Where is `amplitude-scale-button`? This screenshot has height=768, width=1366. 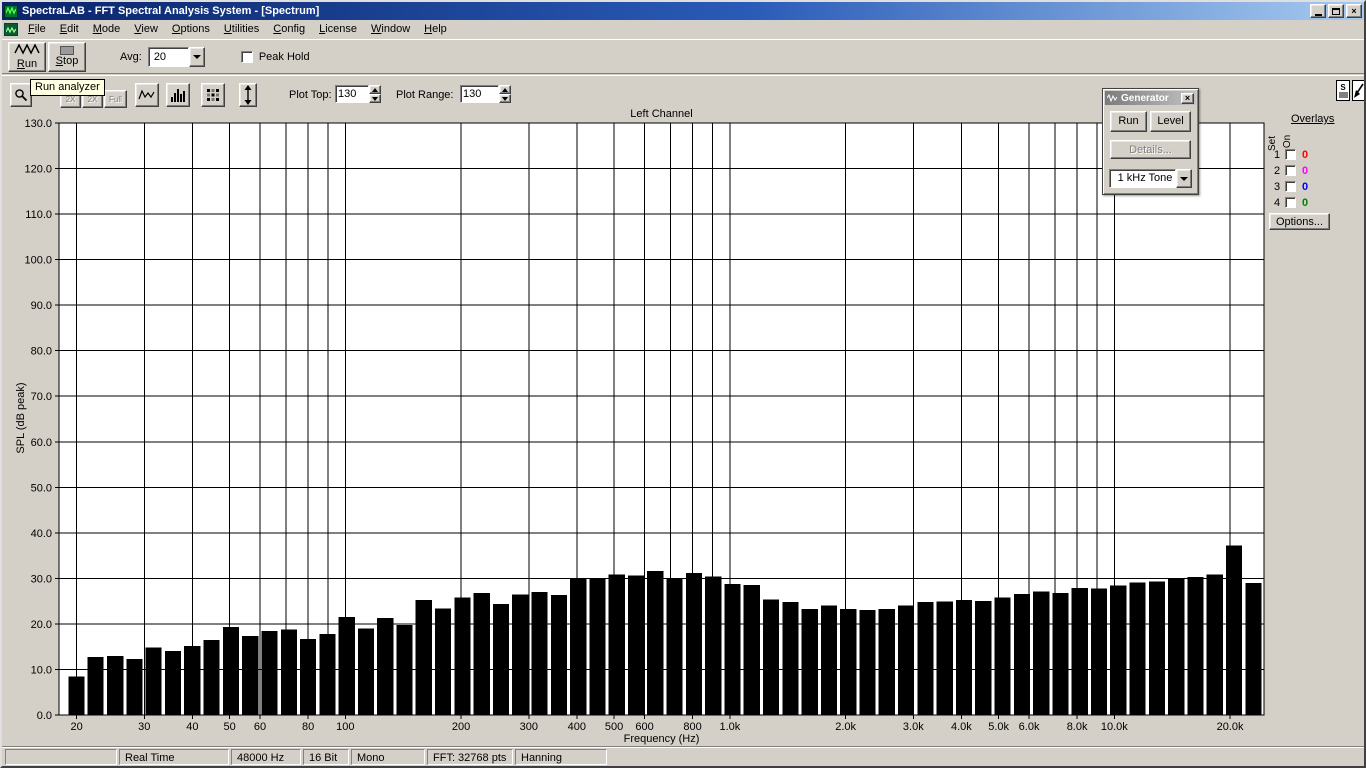 amplitude-scale-button is located at coordinates (248, 95).